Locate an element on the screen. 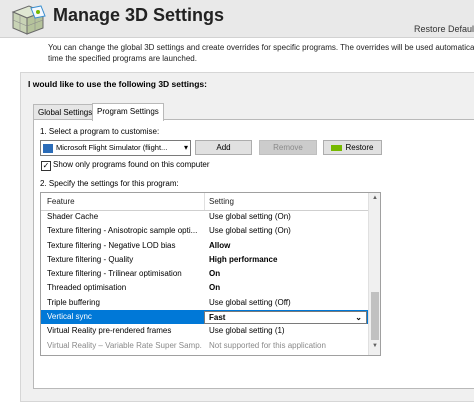 The height and width of the screenshot is (405, 474). setting-cell: Use global setting (1) is located at coordinates (284, 331).